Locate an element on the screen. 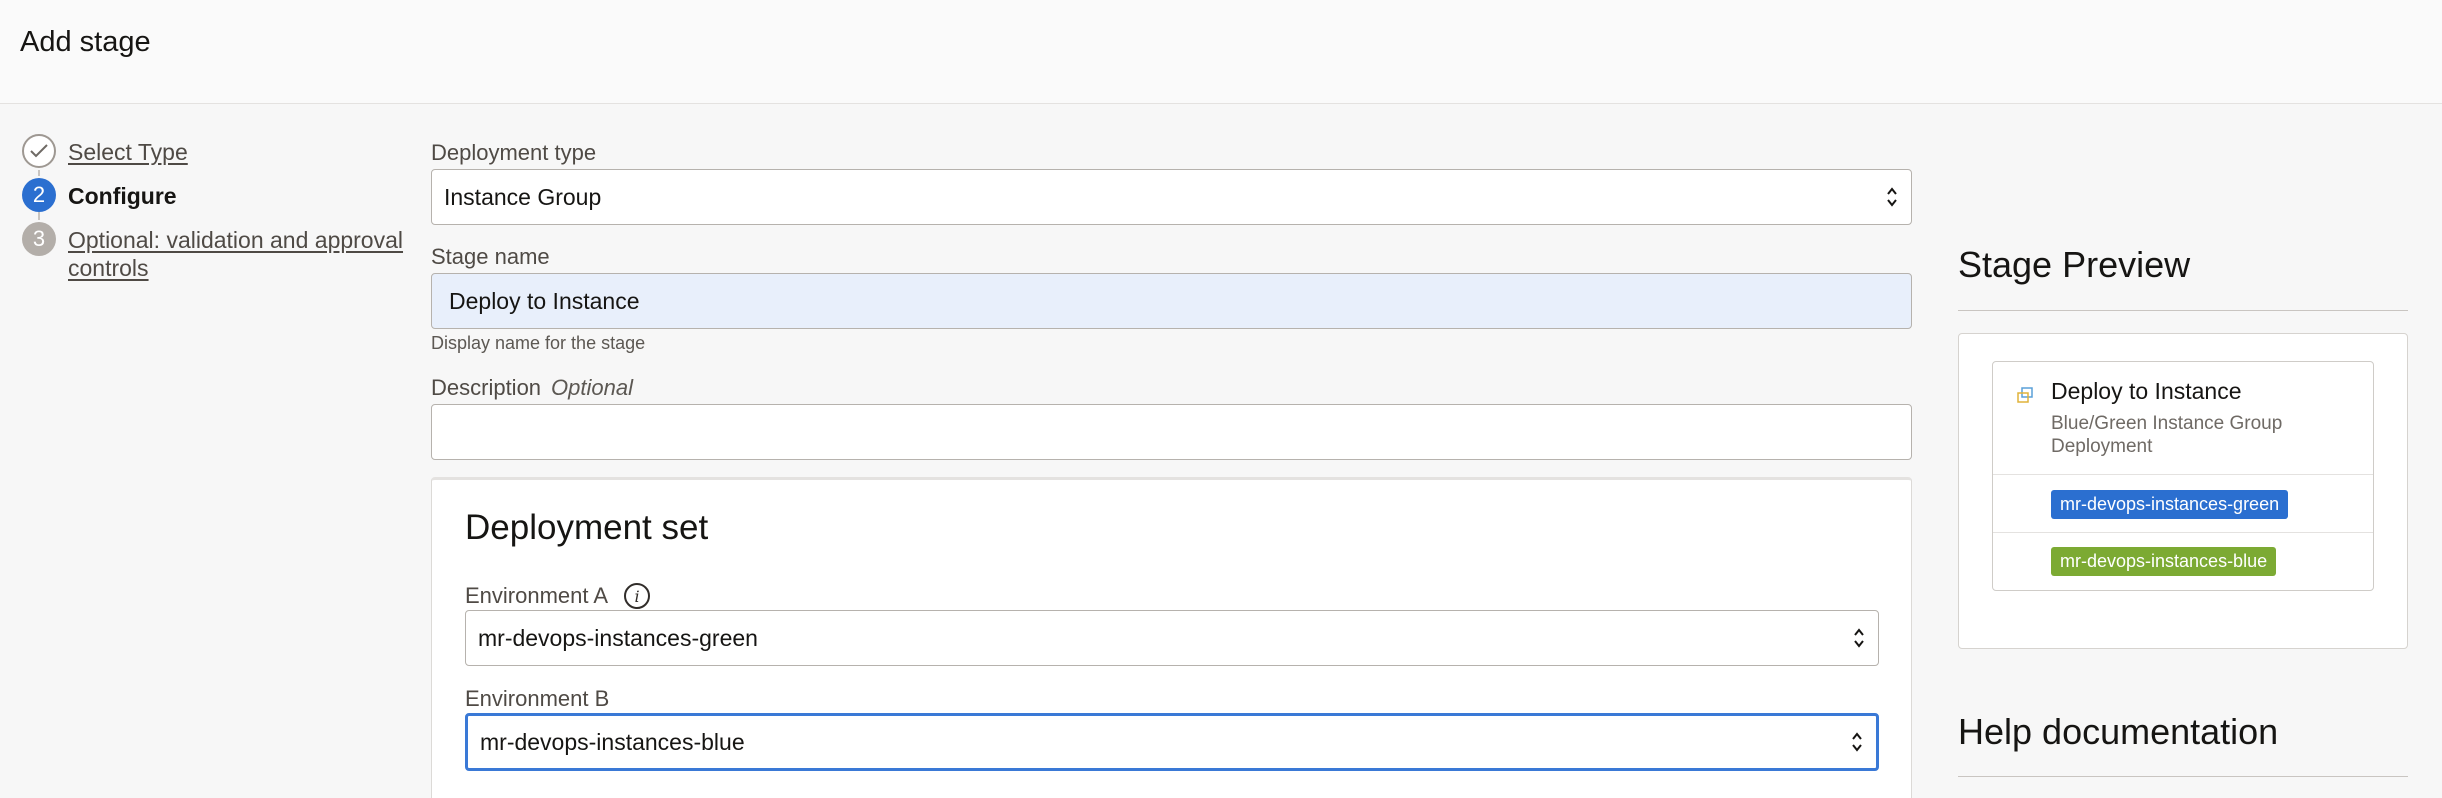 The height and width of the screenshot is (798, 2442). check-icon is located at coordinates (39, 151).